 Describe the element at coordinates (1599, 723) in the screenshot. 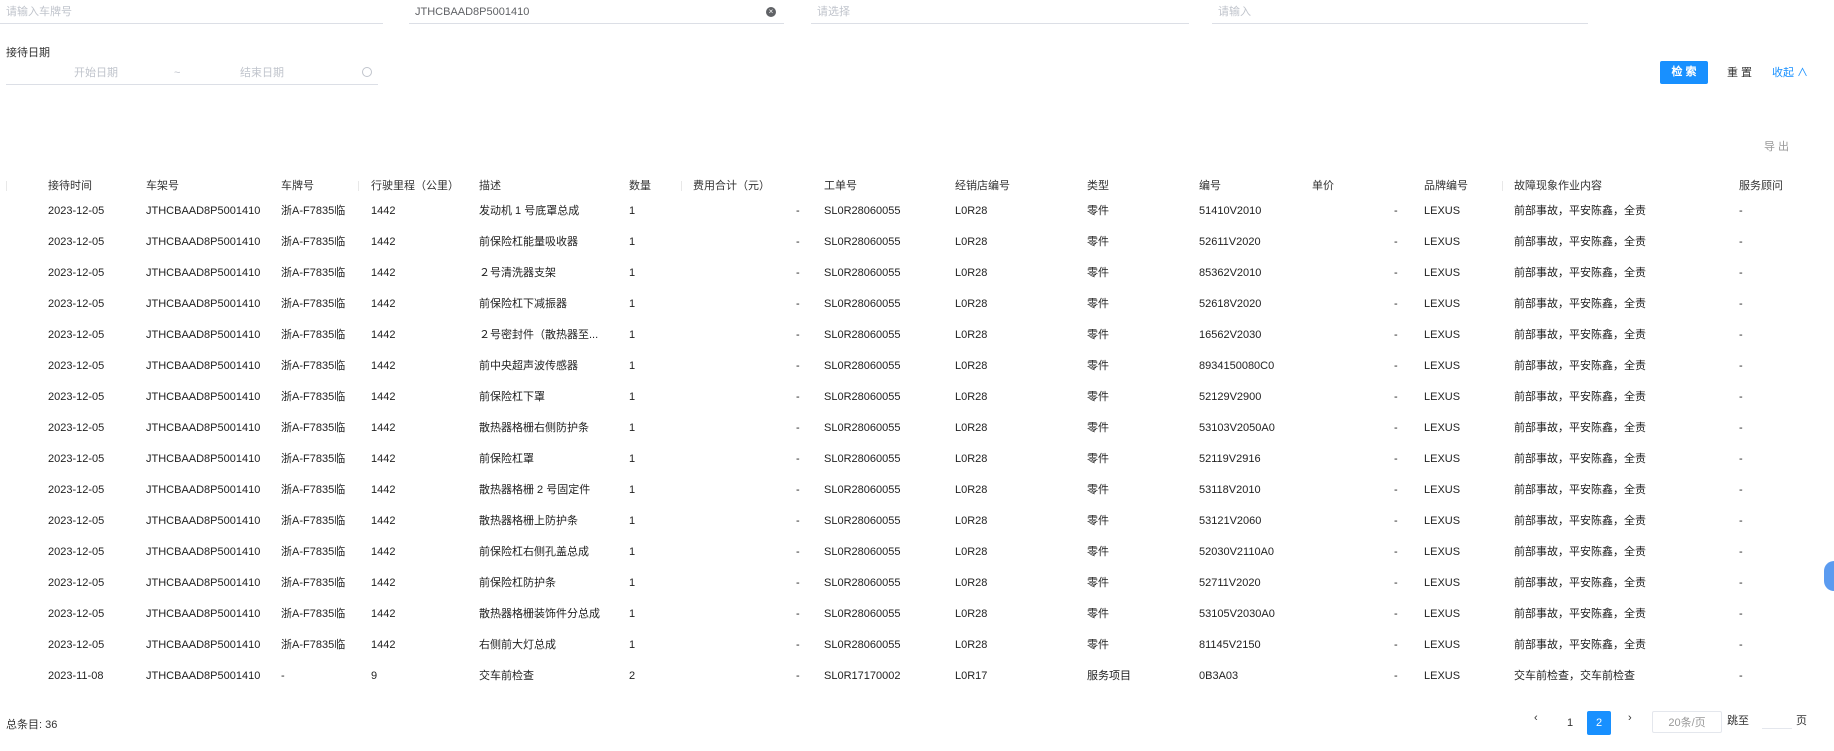

I see `page-2-active: 2` at that location.